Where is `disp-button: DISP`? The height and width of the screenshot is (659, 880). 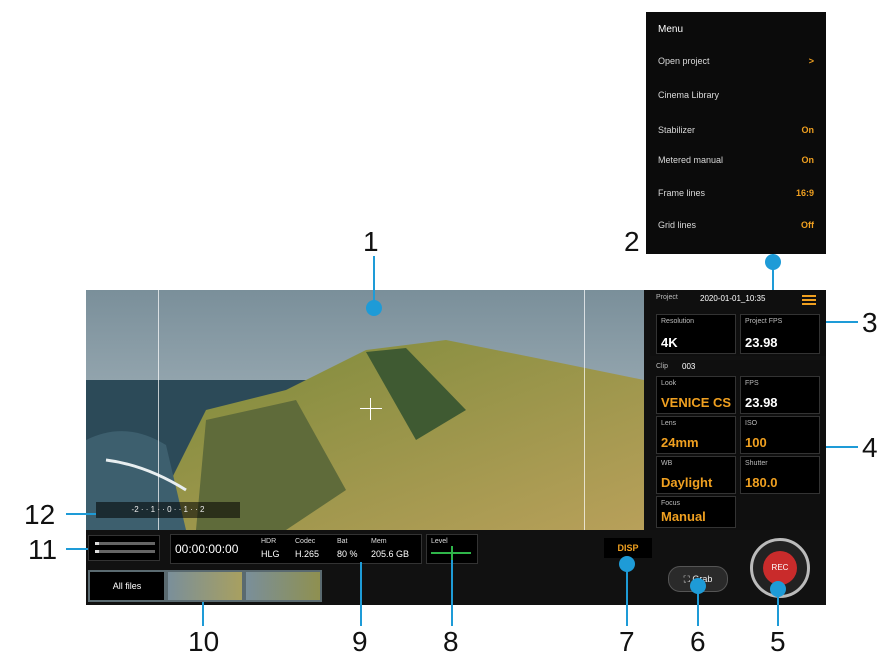
disp-button: DISP is located at coordinates (628, 548).